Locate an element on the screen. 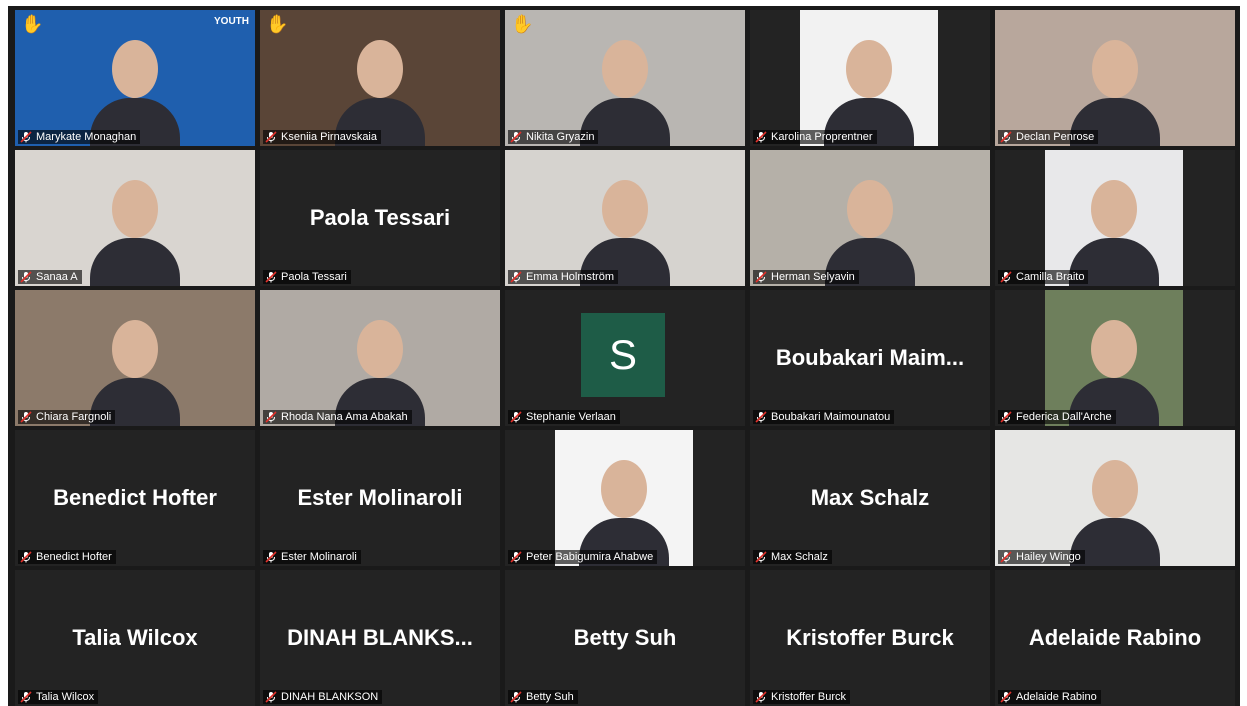 The height and width of the screenshot is (706, 1247). participant-display-name: Max Schalz is located at coordinates (870, 497).